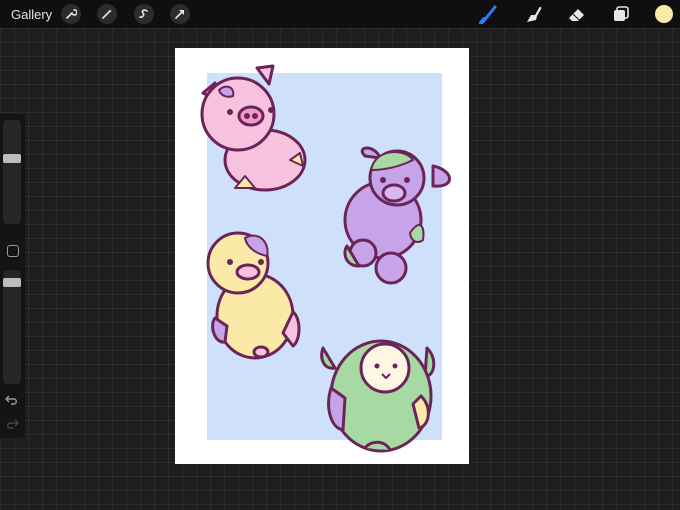 The height and width of the screenshot is (510, 680). What do you see at coordinates (533, 14) in the screenshot?
I see `smudge-icon` at bounding box center [533, 14].